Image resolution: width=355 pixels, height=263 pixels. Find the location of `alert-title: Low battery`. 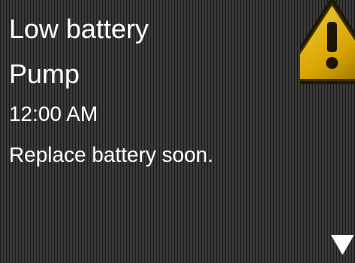

alert-title: Low battery is located at coordinates (79, 29).